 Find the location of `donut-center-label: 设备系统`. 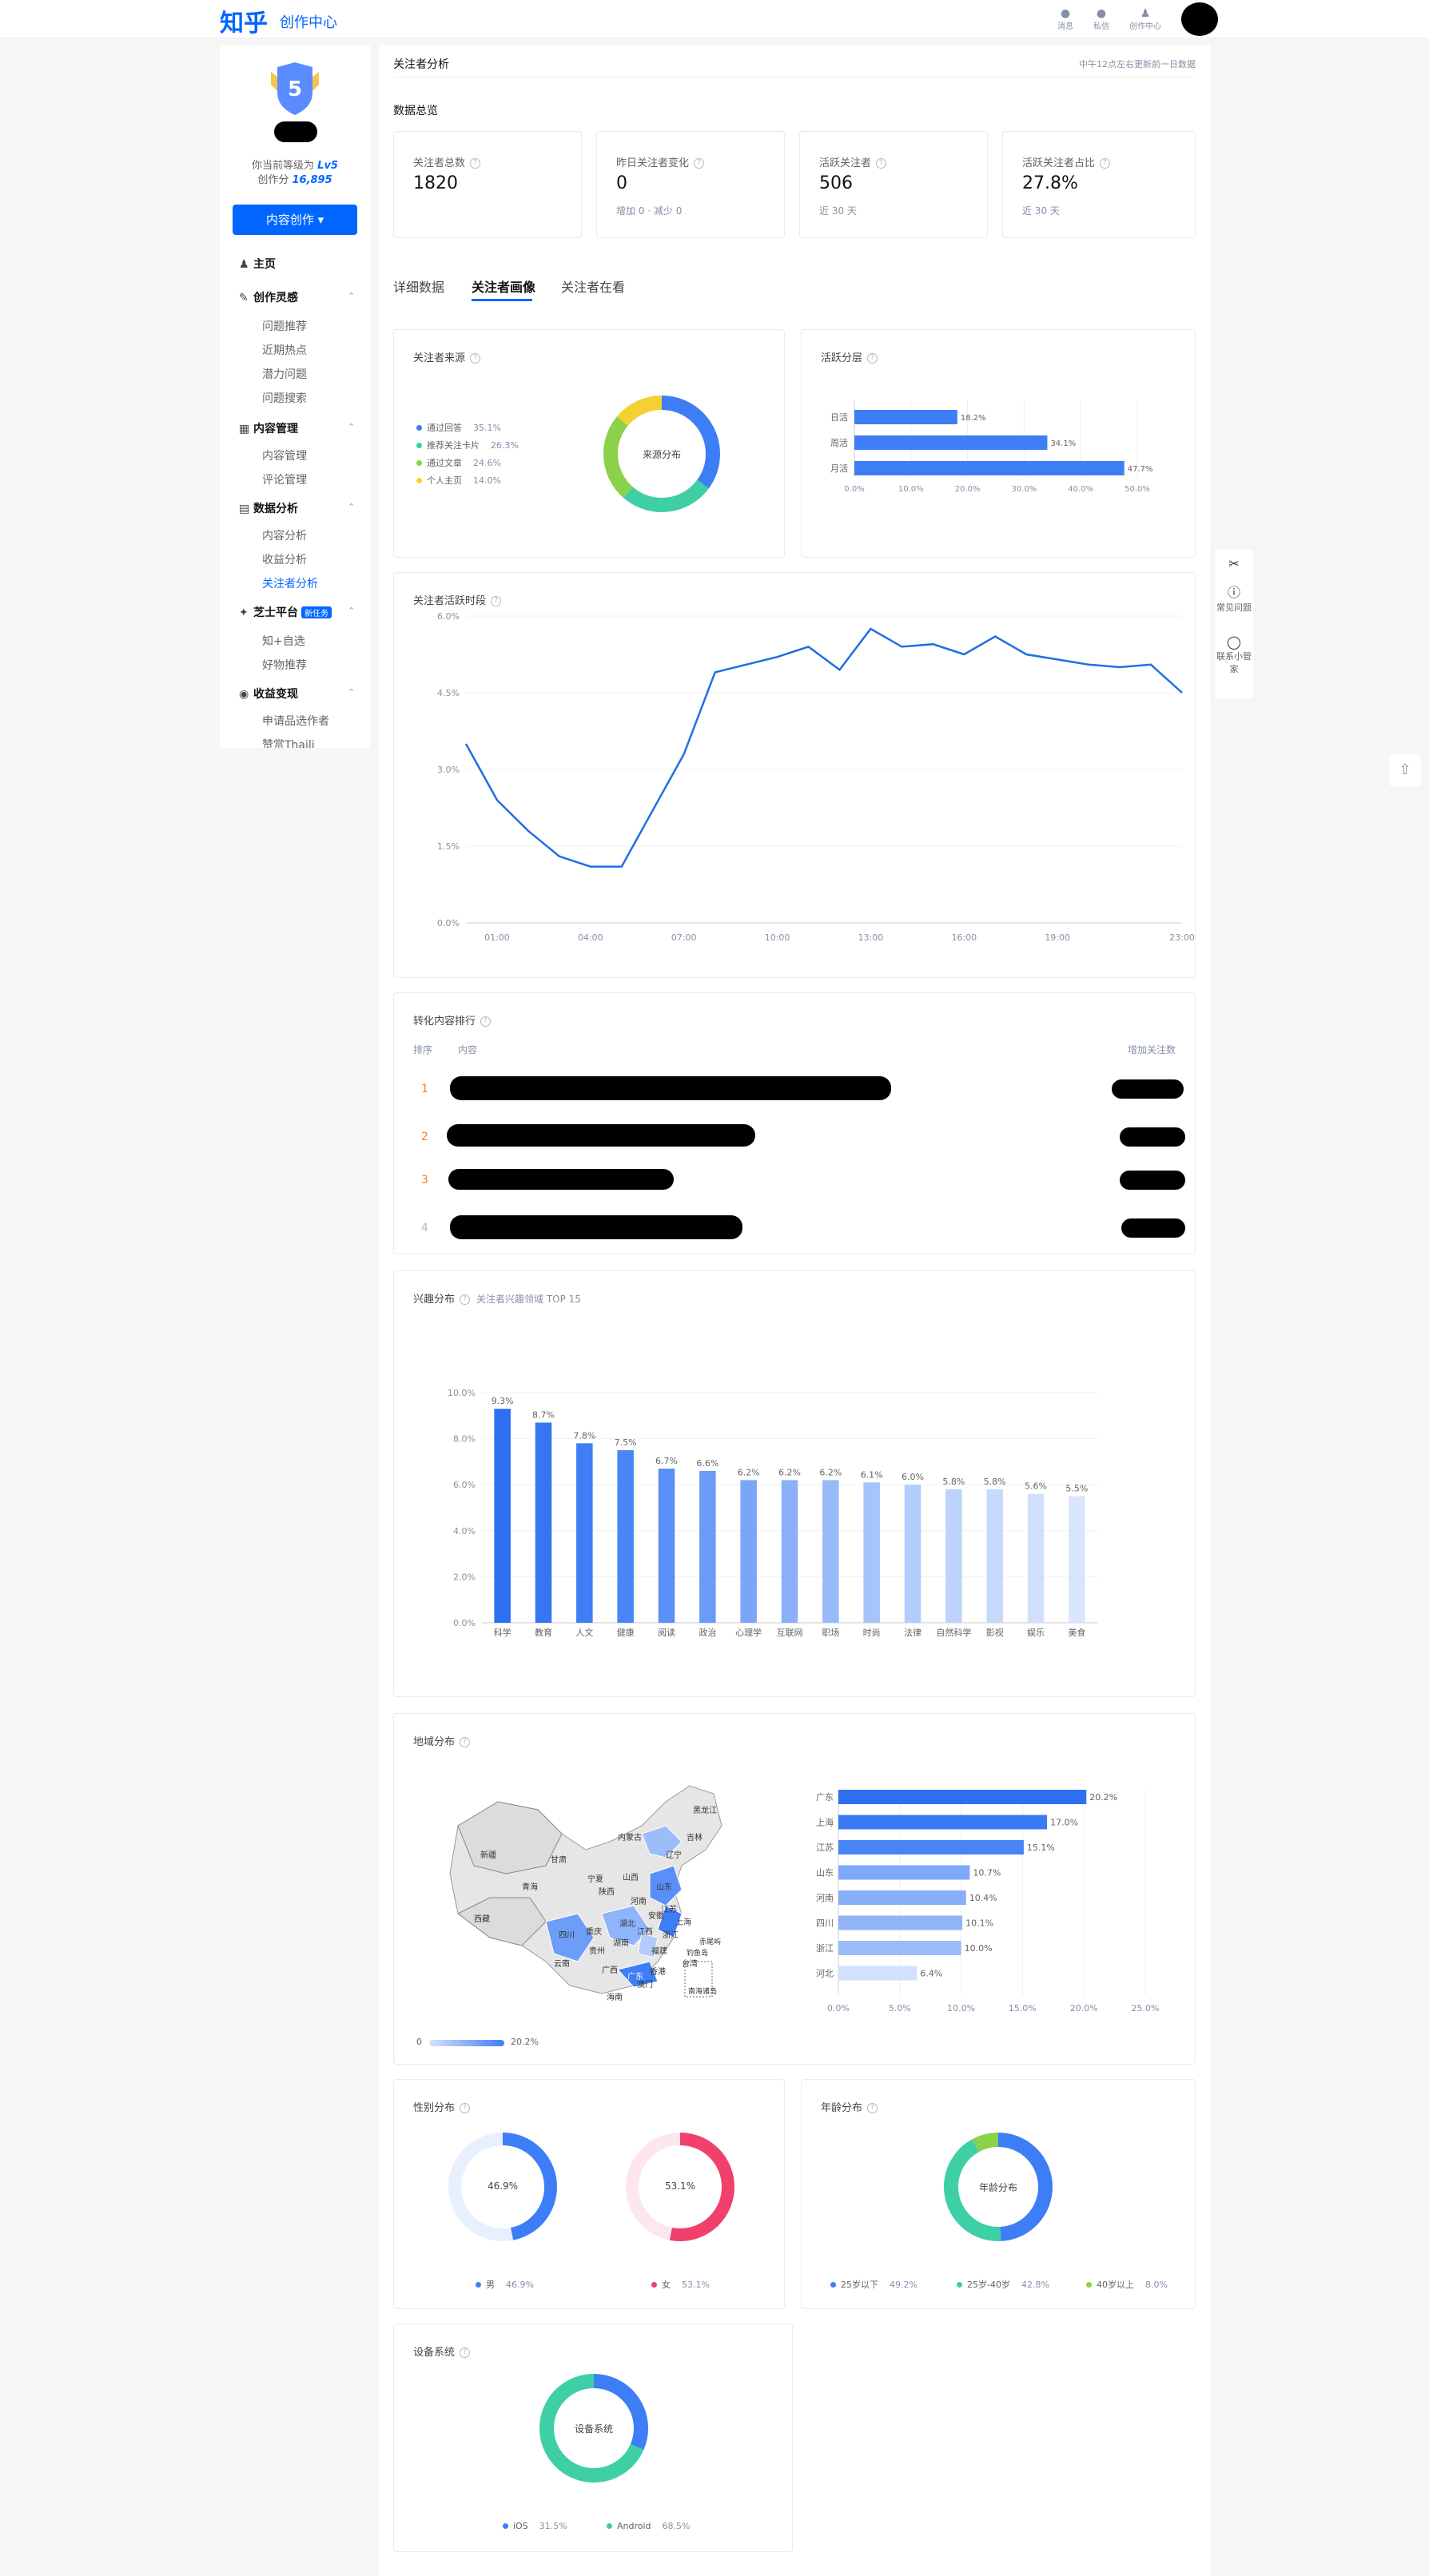

donut-center-label: 设备系统 is located at coordinates (593, 2429).